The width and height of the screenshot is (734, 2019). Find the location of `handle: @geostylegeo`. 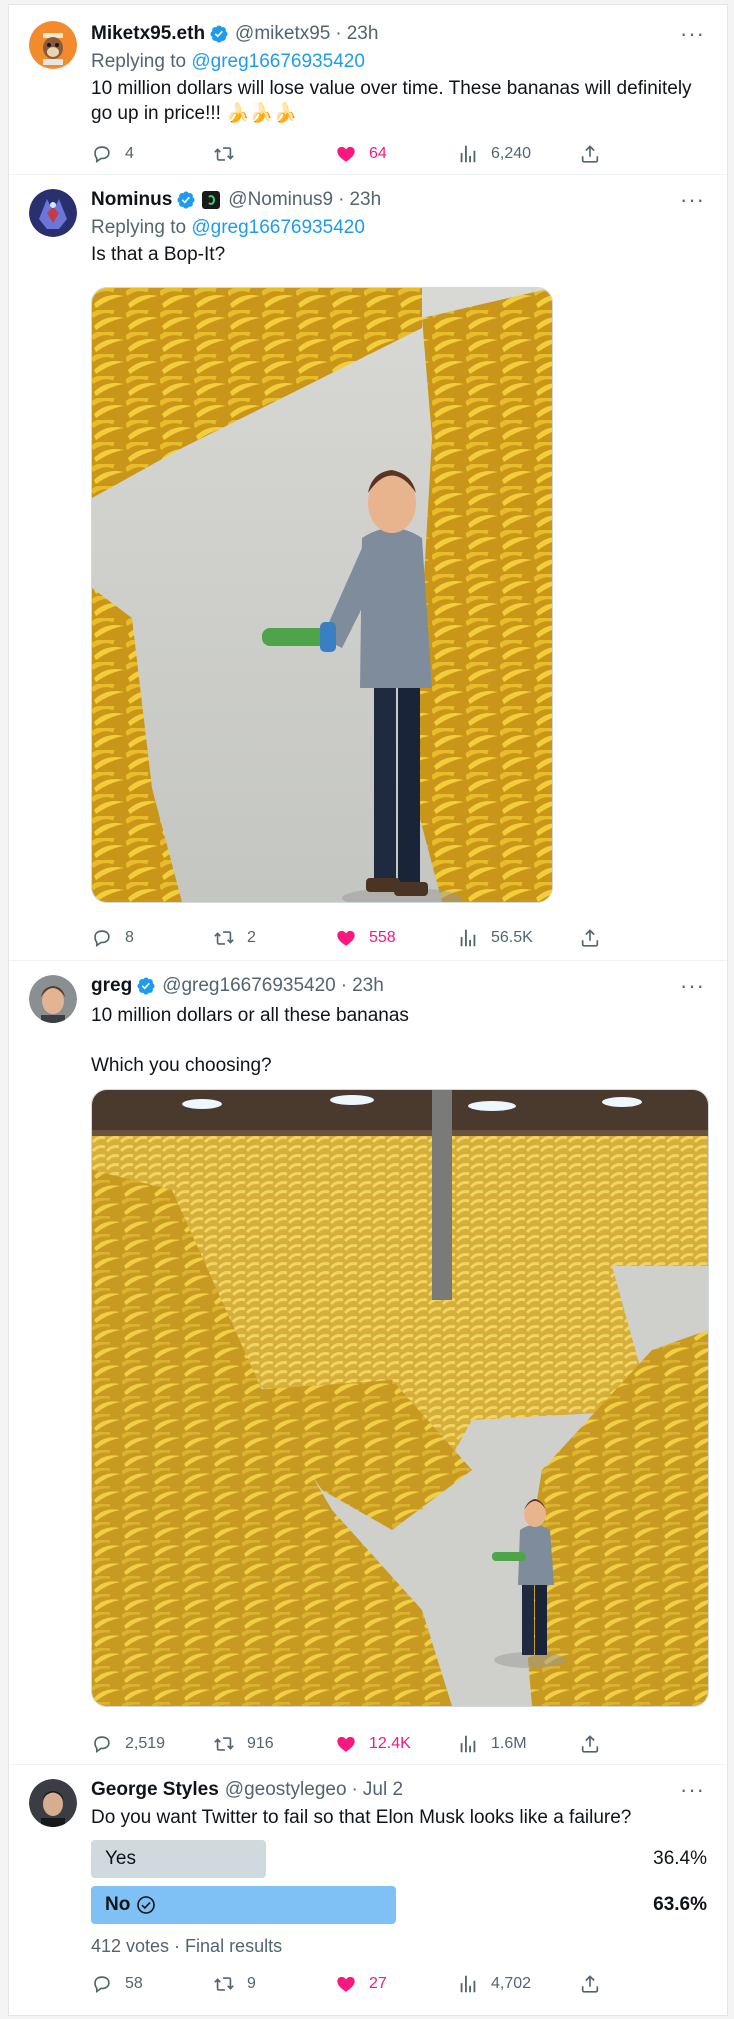

handle: @geostylegeo is located at coordinates (286, 1790).